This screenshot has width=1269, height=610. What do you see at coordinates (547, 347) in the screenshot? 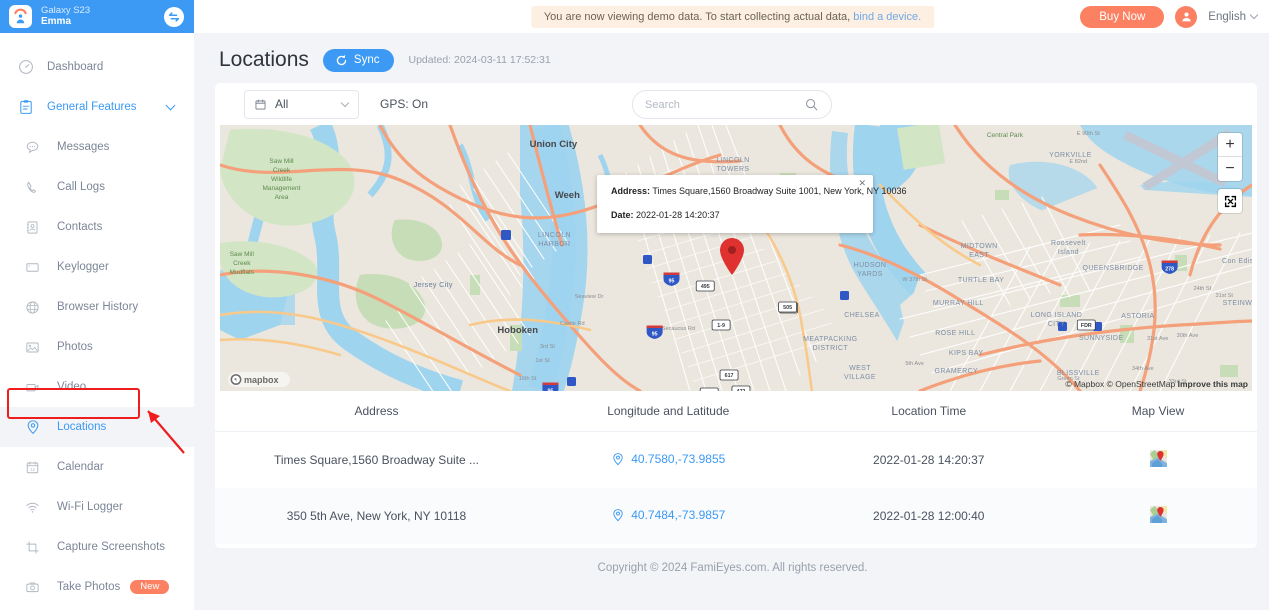
I see `svg-text: 3rd St` at bounding box center [547, 347].